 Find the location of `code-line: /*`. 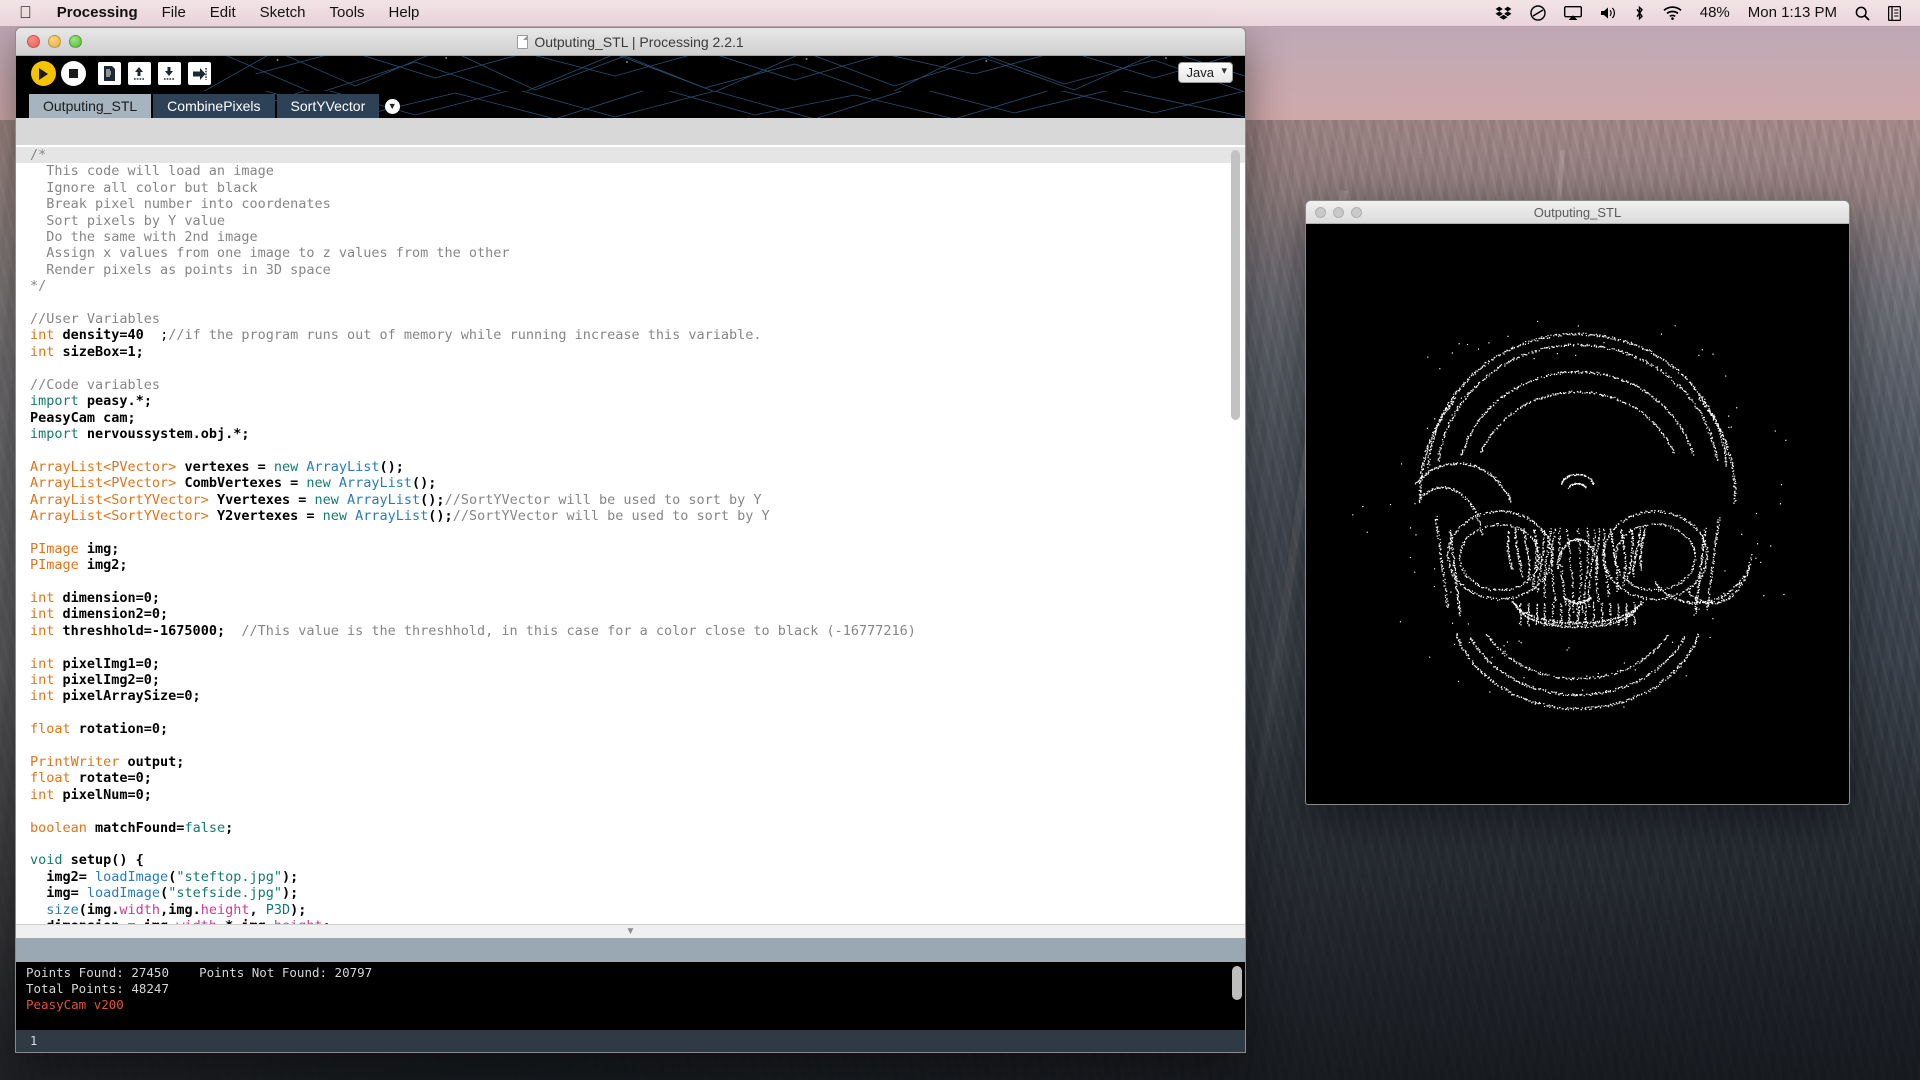

code-line: /* is located at coordinates (630, 155).